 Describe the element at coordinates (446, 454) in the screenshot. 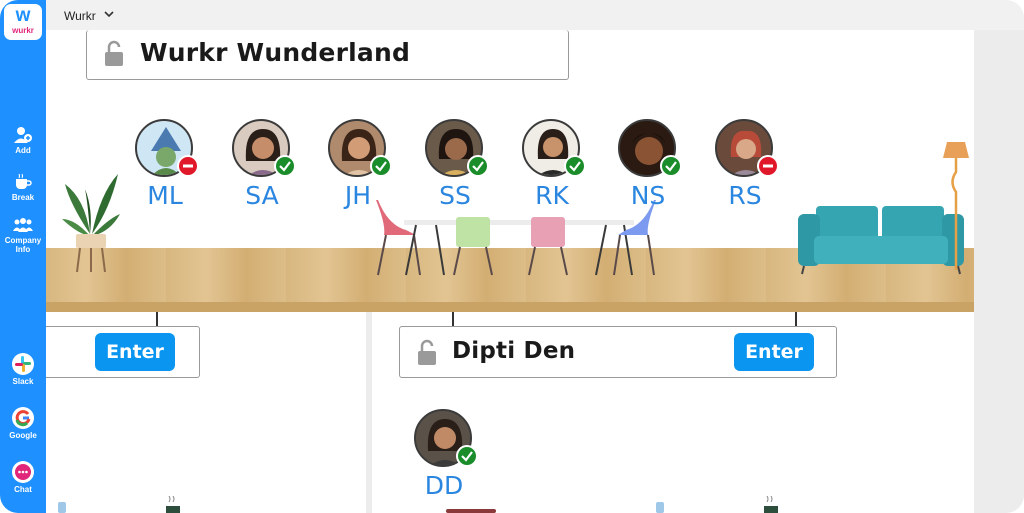

I see `member-avatar: DD` at that location.